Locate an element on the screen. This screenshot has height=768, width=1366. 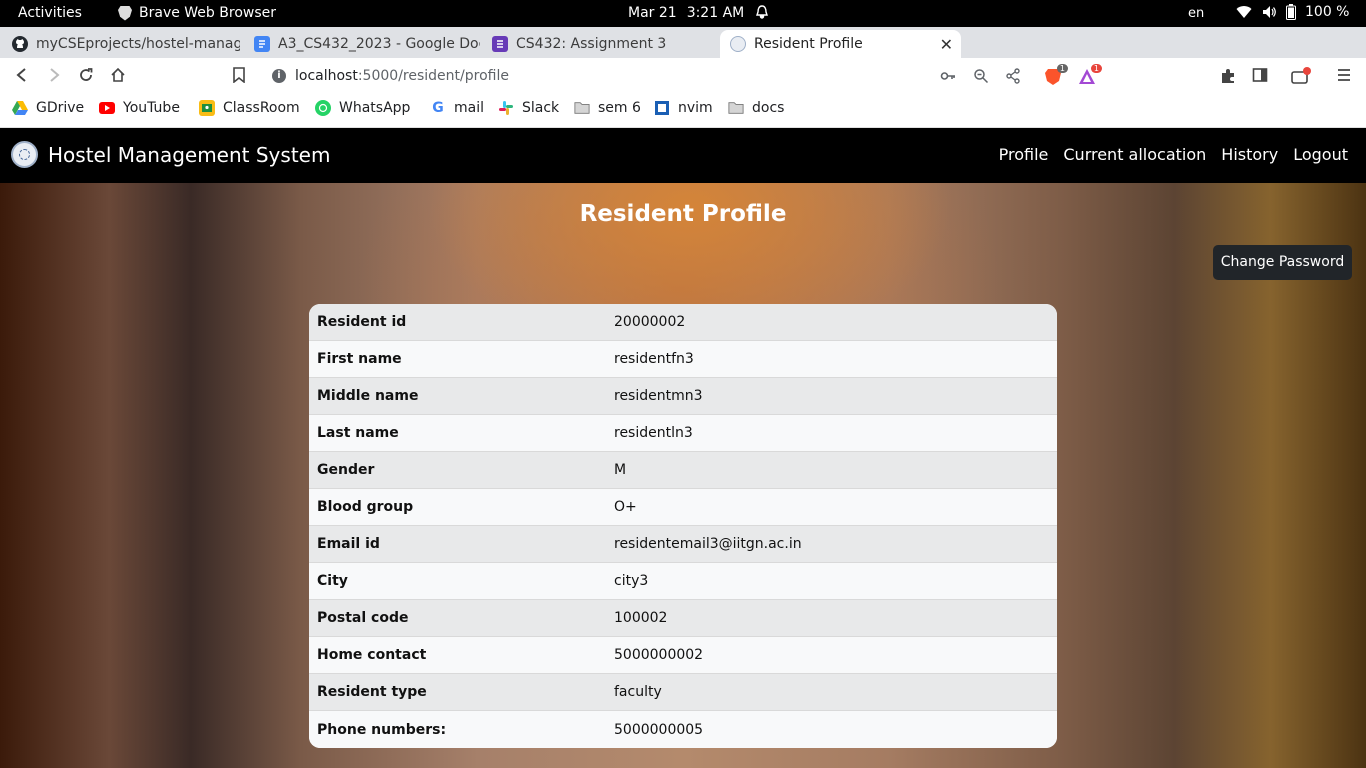
bookmark-icon is located at coordinates (239, 75).